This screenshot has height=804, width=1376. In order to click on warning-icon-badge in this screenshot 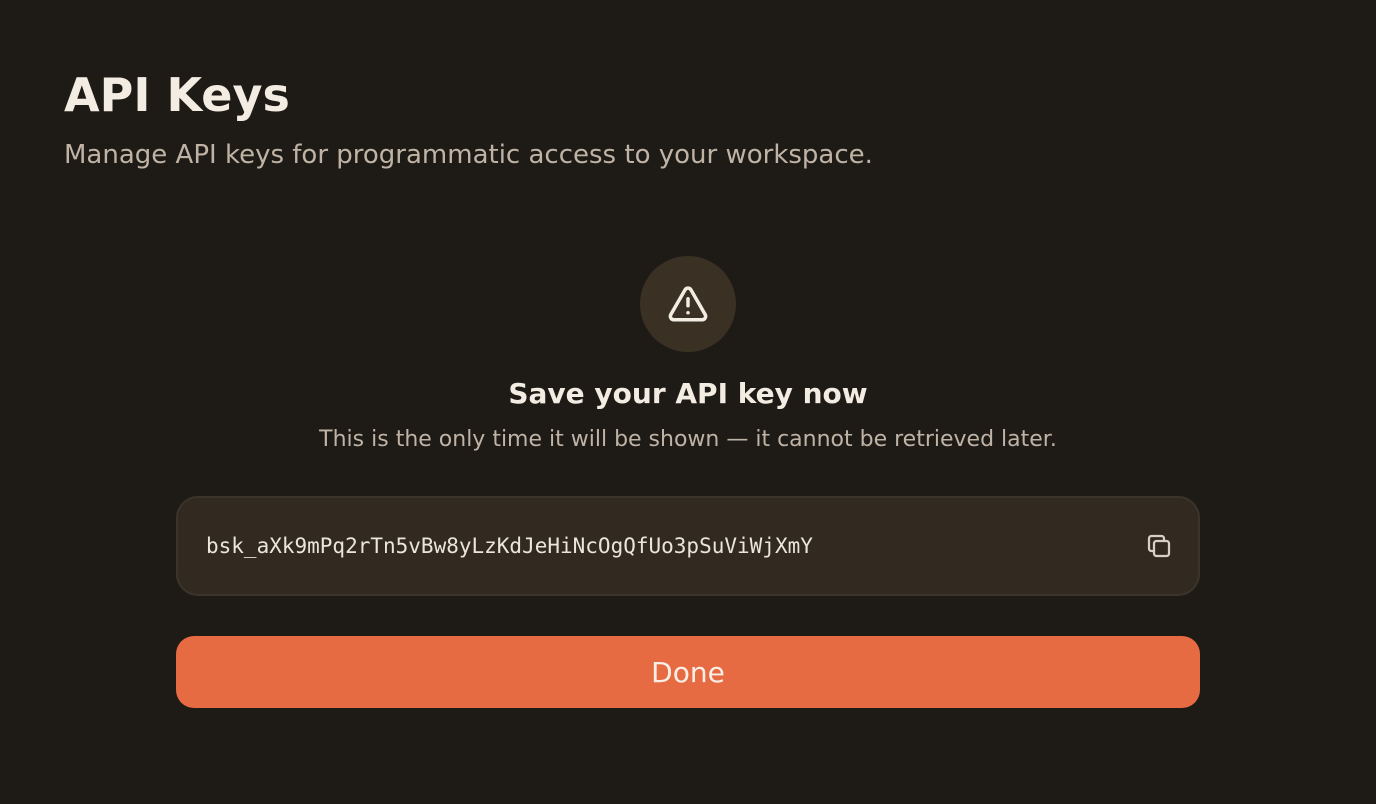, I will do `click(688, 304)`.